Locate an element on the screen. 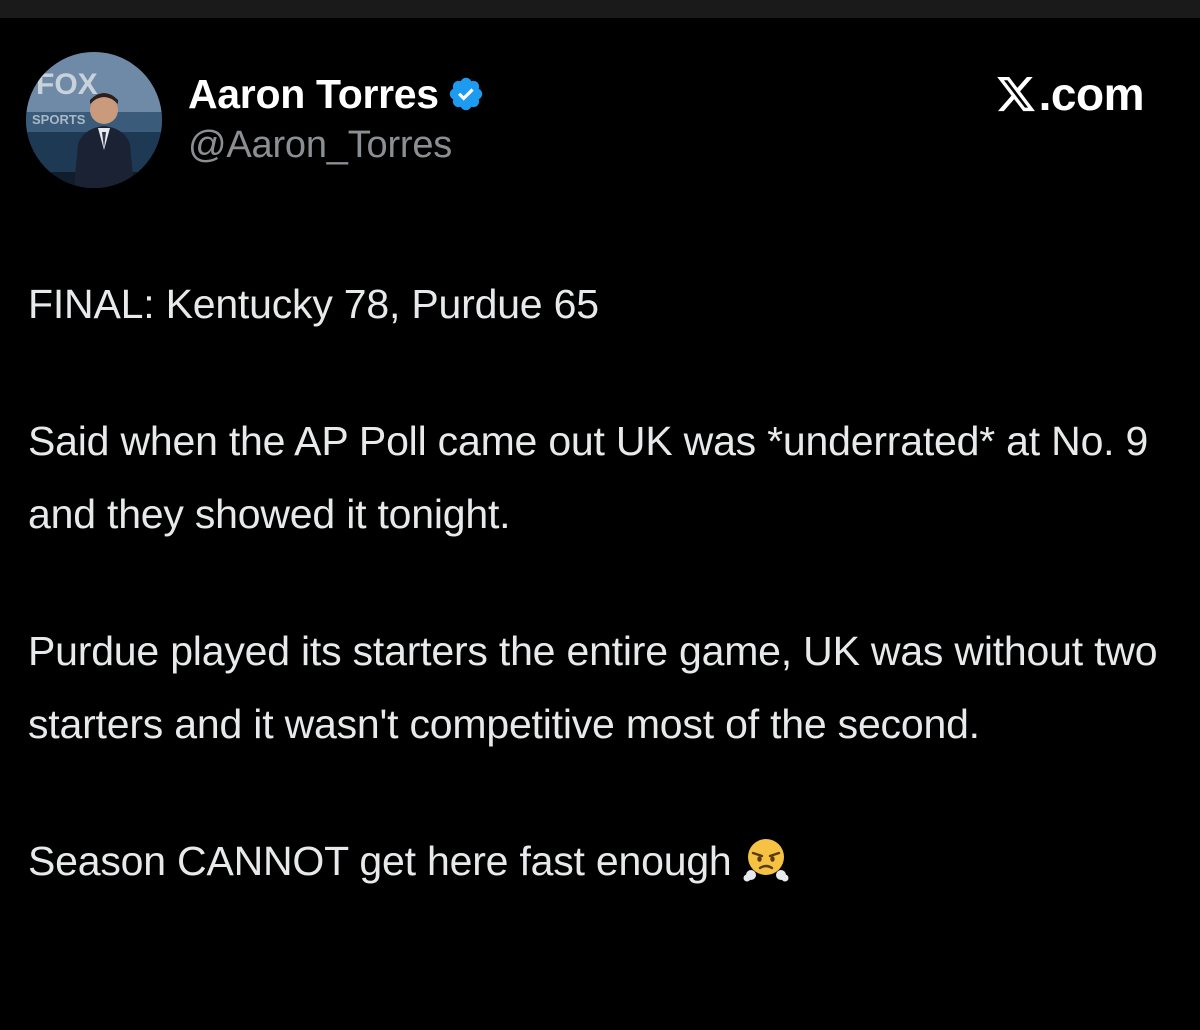  name-row: Aaron Torres is located at coordinates (336, 94).